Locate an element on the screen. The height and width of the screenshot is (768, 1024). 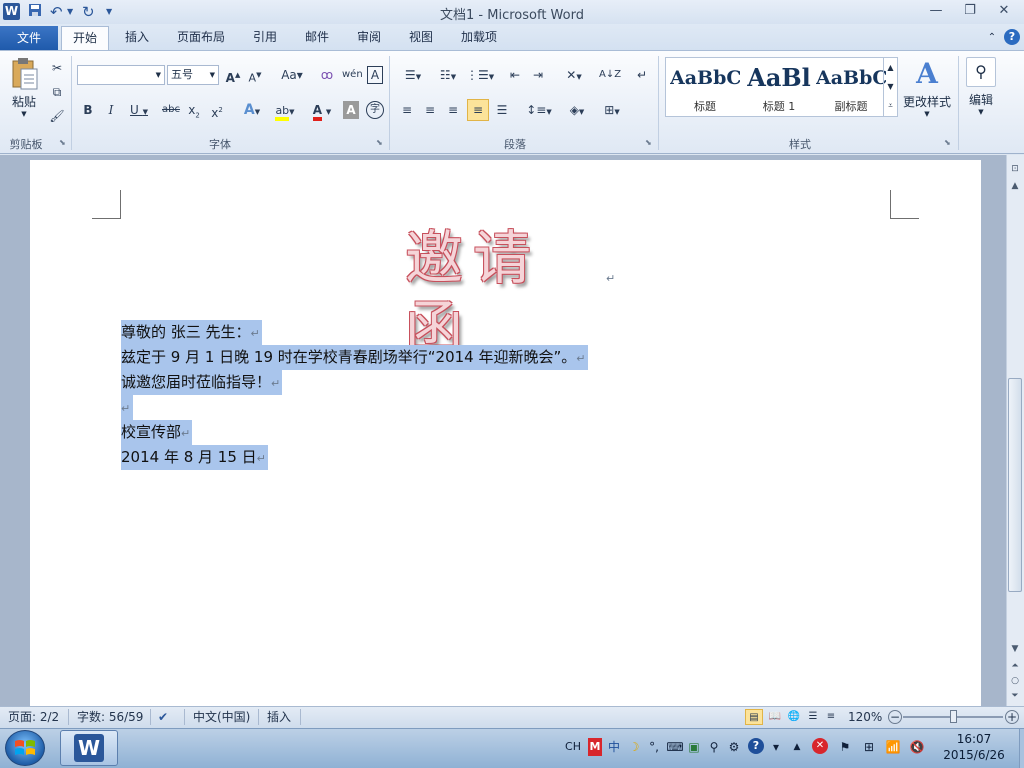
moon-icon: ☽ is located at coordinates (634, 747).